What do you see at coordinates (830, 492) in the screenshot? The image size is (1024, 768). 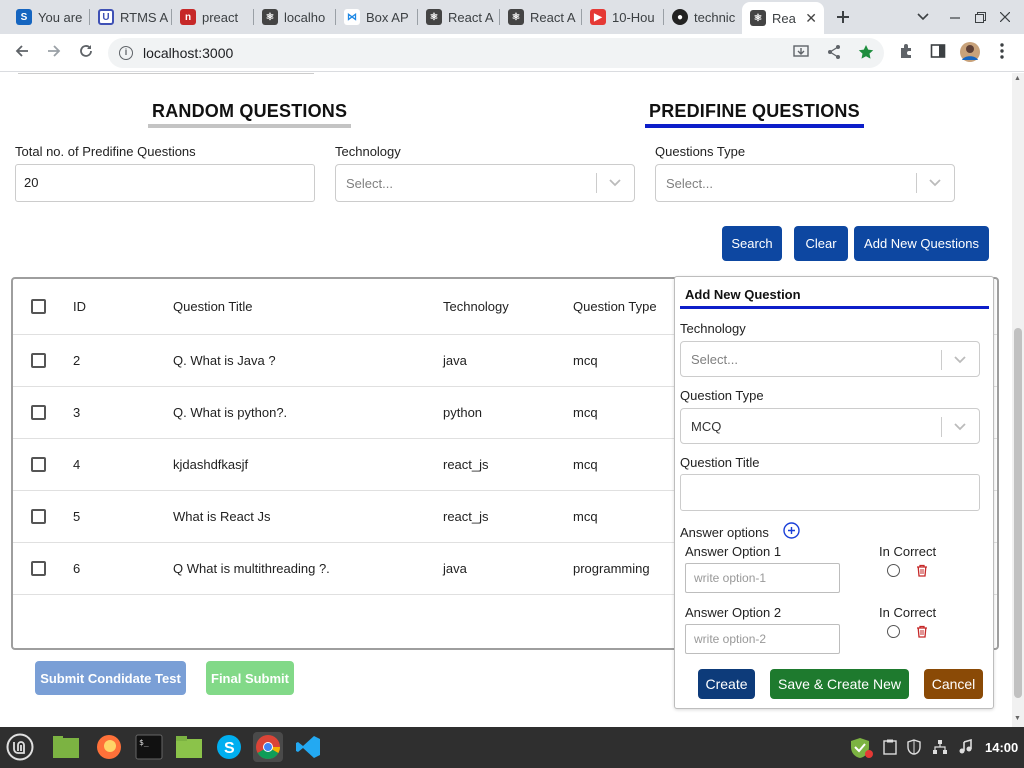 I see `question-title-input` at bounding box center [830, 492].